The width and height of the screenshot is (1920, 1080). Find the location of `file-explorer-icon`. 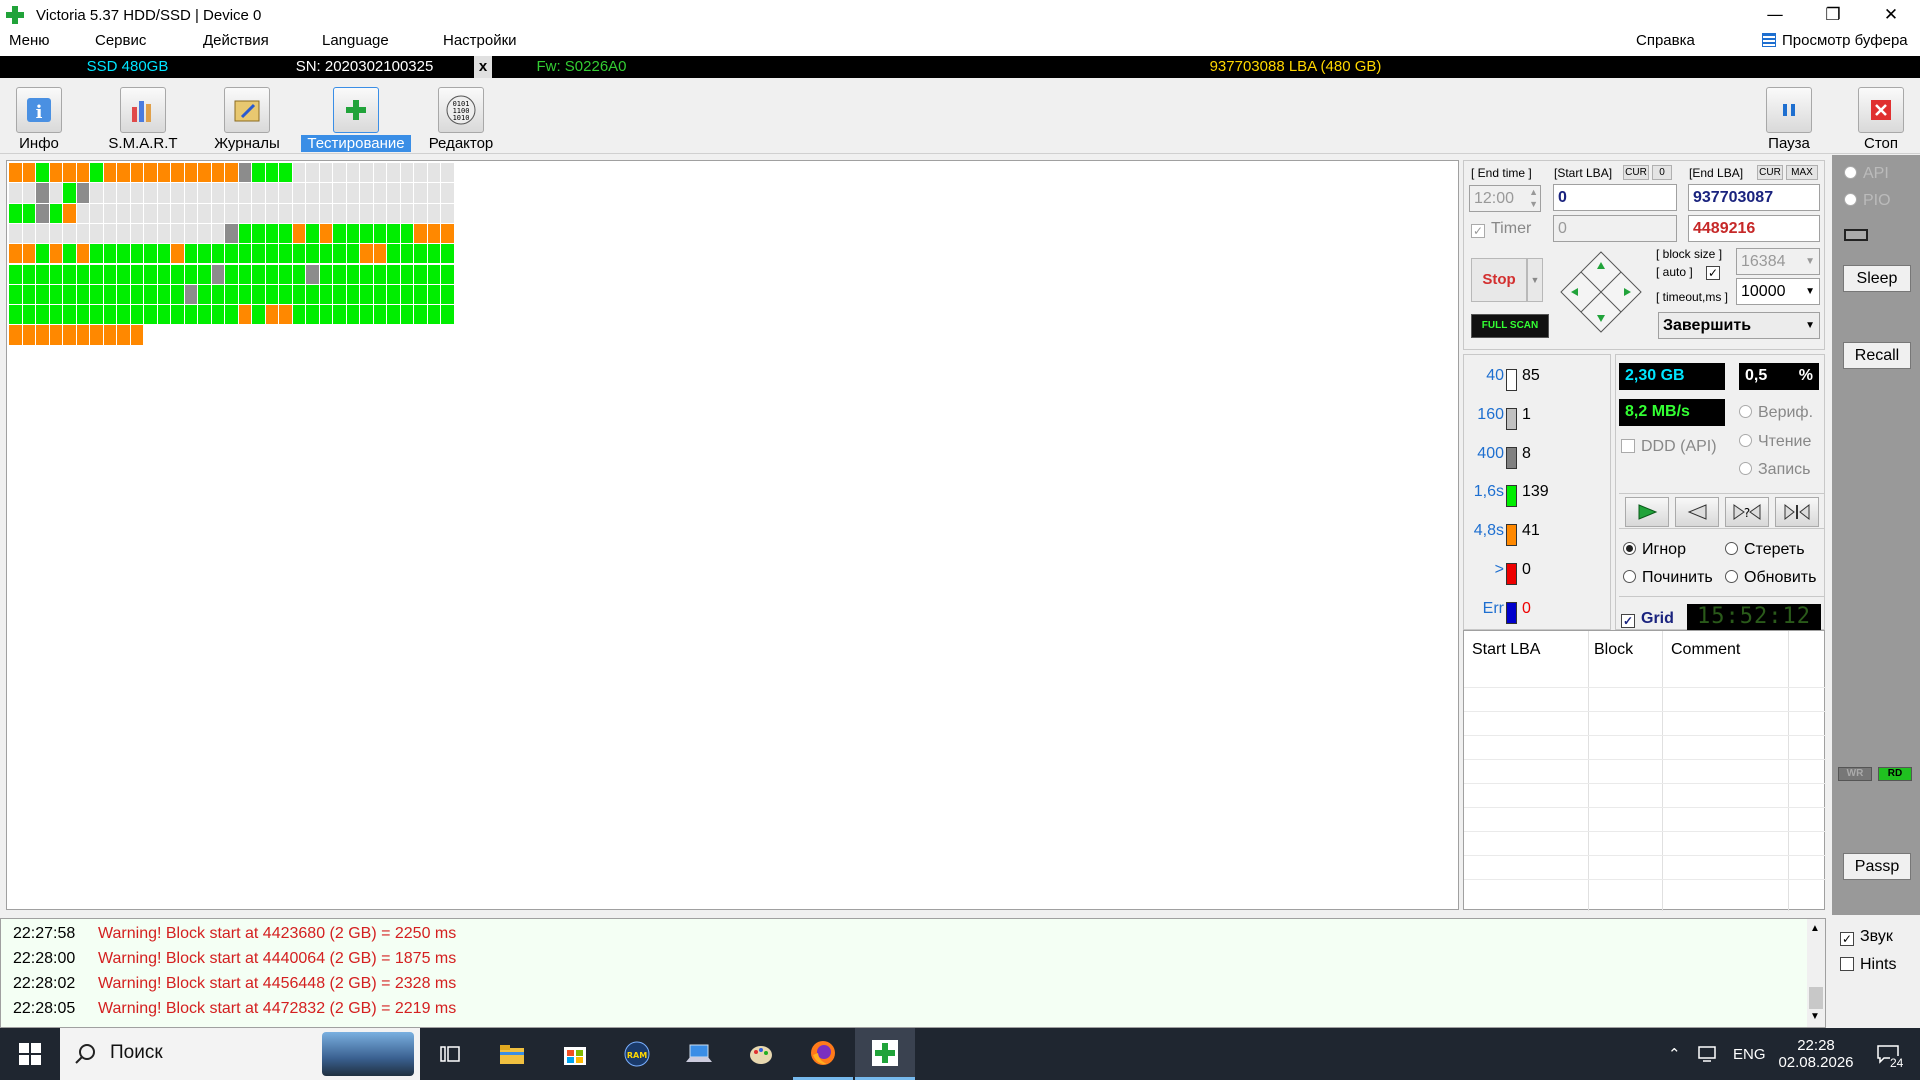

file-explorer-icon is located at coordinates (512, 1054).